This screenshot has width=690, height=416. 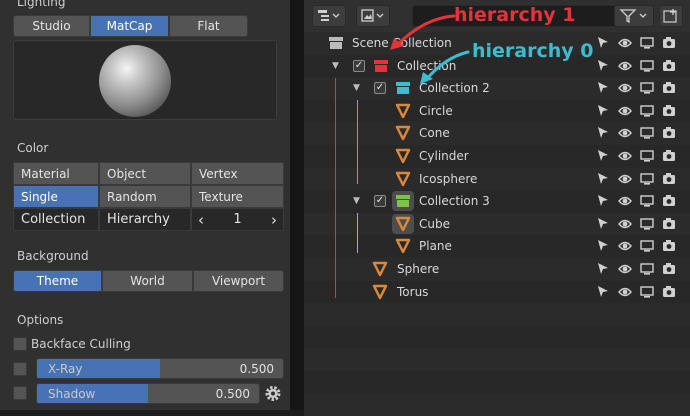 I want to click on color-material-button: Material, so click(x=56, y=173).